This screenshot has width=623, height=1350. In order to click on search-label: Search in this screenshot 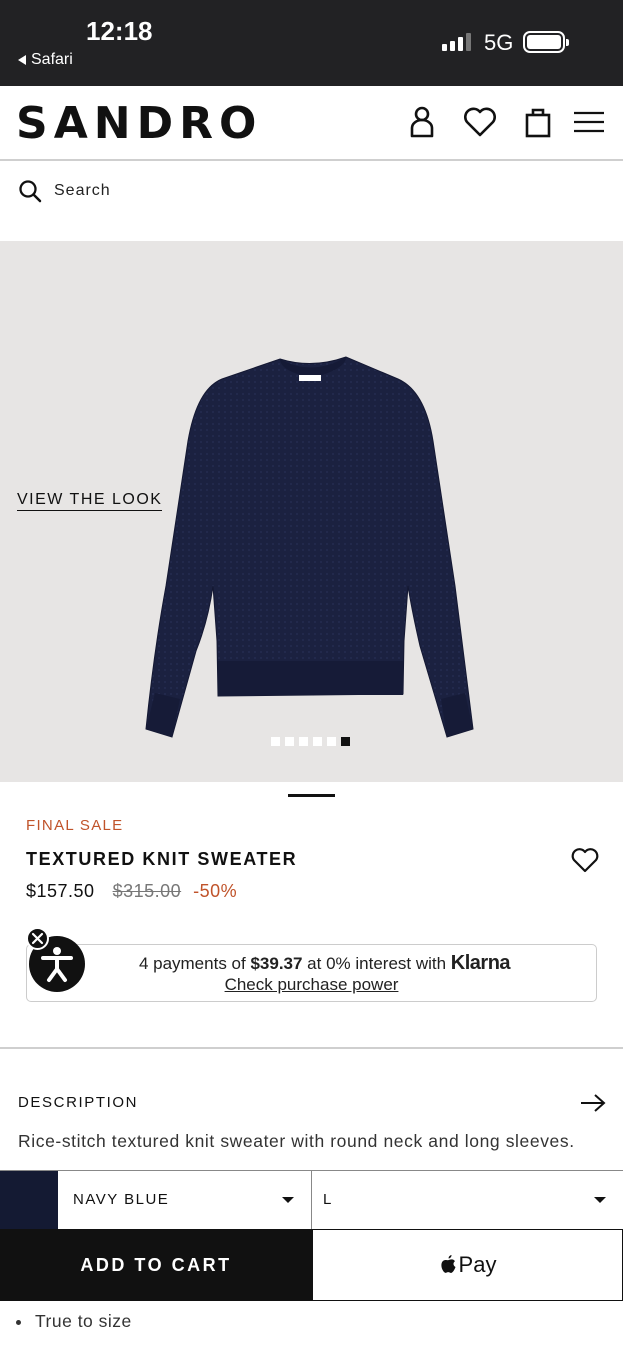, I will do `click(82, 190)`.